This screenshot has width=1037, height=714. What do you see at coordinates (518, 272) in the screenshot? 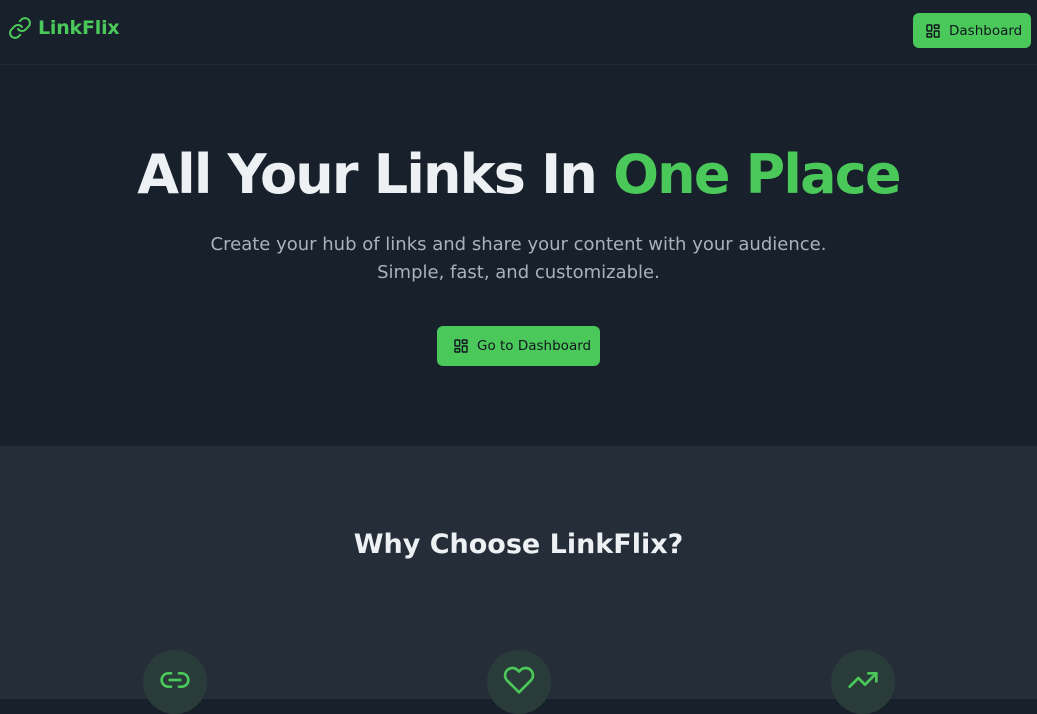
I see `hero-subtitle-line-2: Simple, fast, and customizable.` at bounding box center [518, 272].